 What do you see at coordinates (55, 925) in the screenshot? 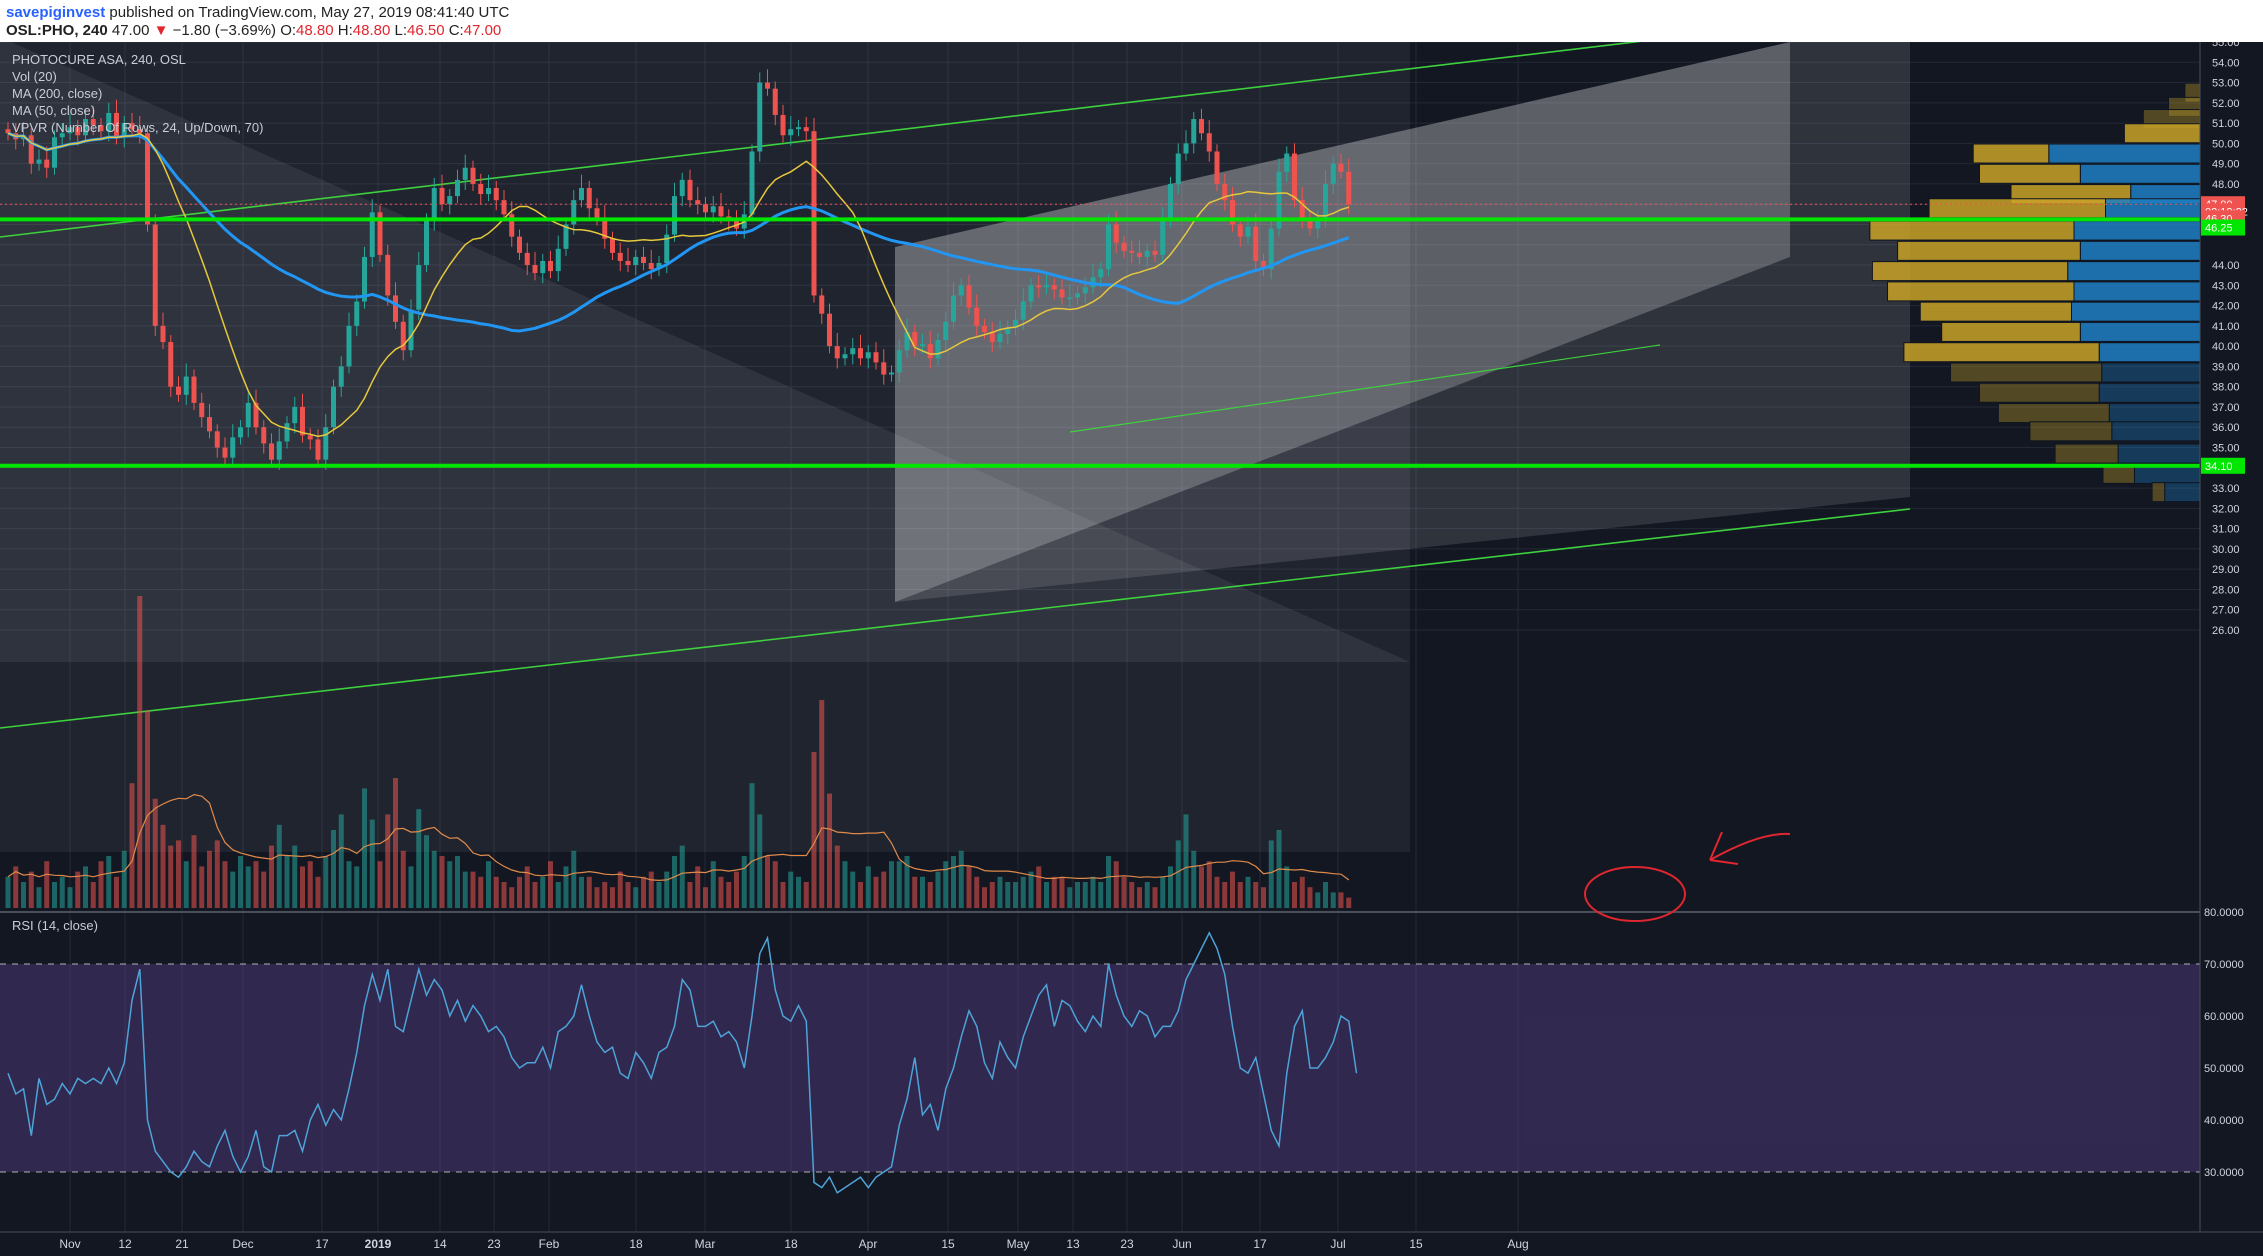
I see `rsi-legend: RSI (14, close)` at bounding box center [55, 925].